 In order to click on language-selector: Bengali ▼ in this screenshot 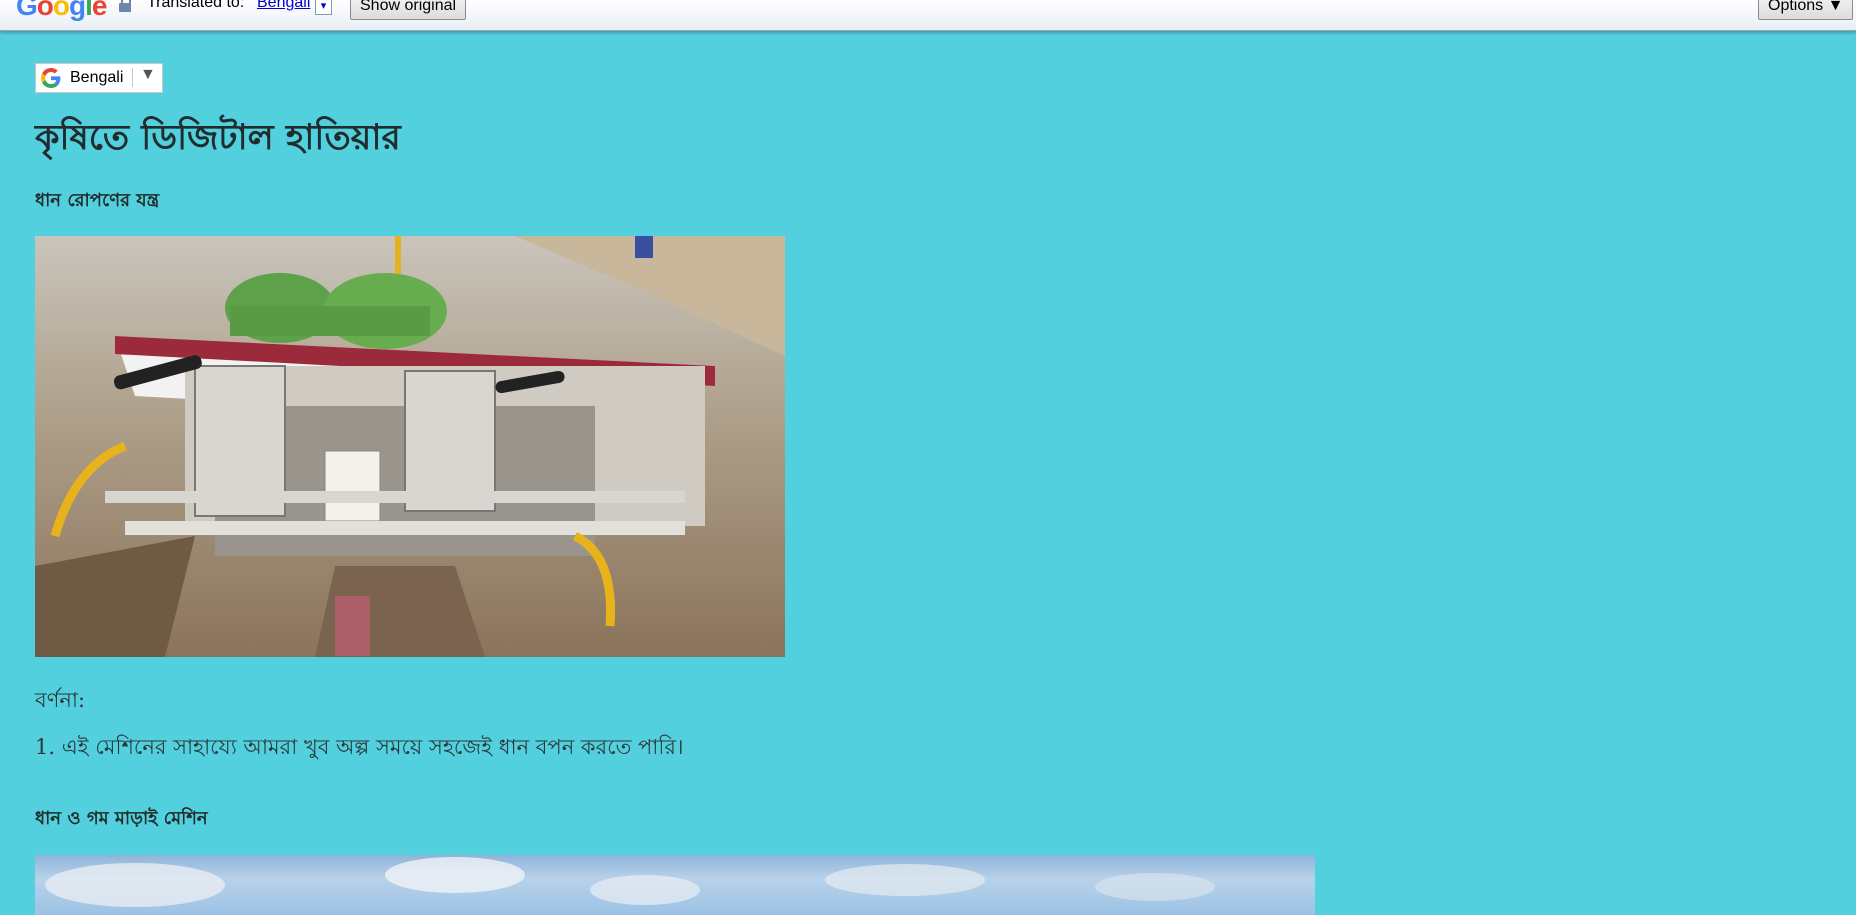, I will do `click(99, 78)`.